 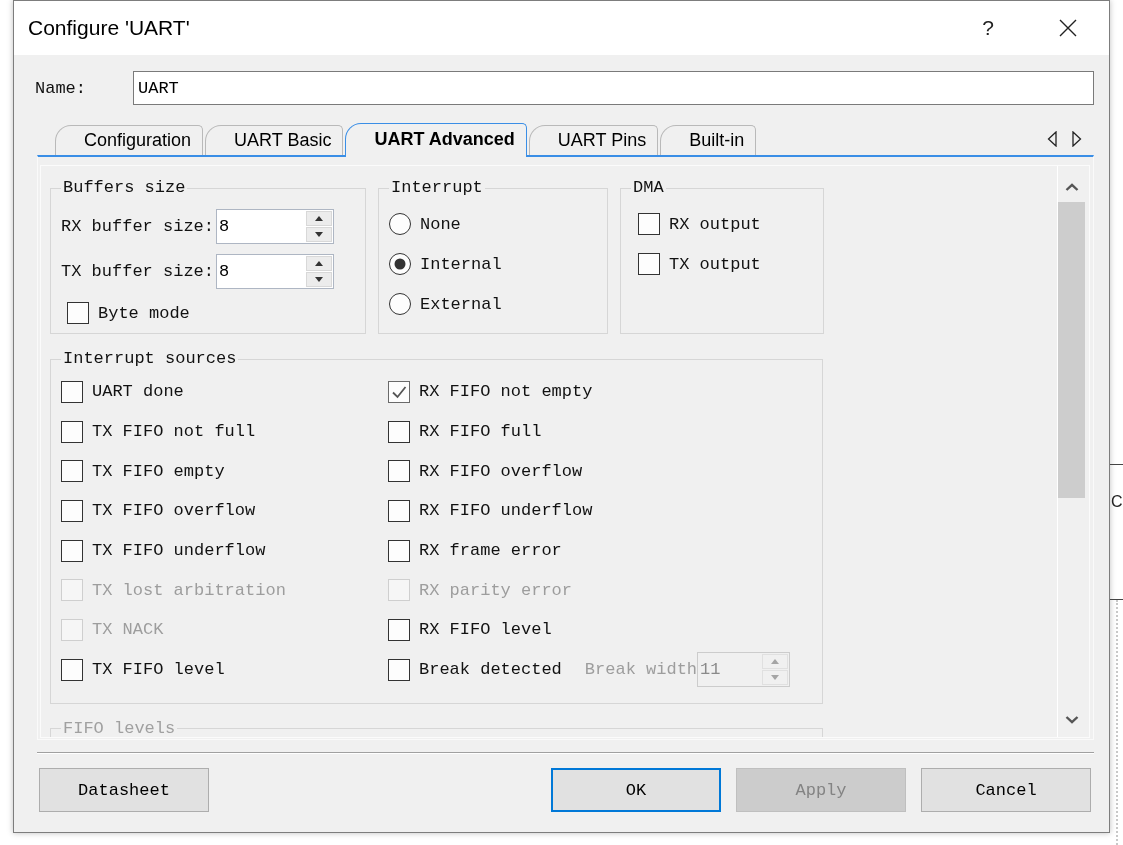 What do you see at coordinates (715, 264) in the screenshot?
I see `checkbox-label: TX output` at bounding box center [715, 264].